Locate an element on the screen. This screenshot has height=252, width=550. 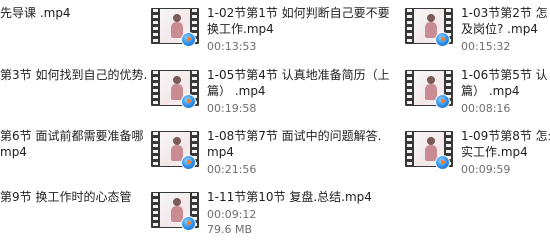
video-file-item: 第9节 换工作时的心态管 is located at coordinates (70, 219).